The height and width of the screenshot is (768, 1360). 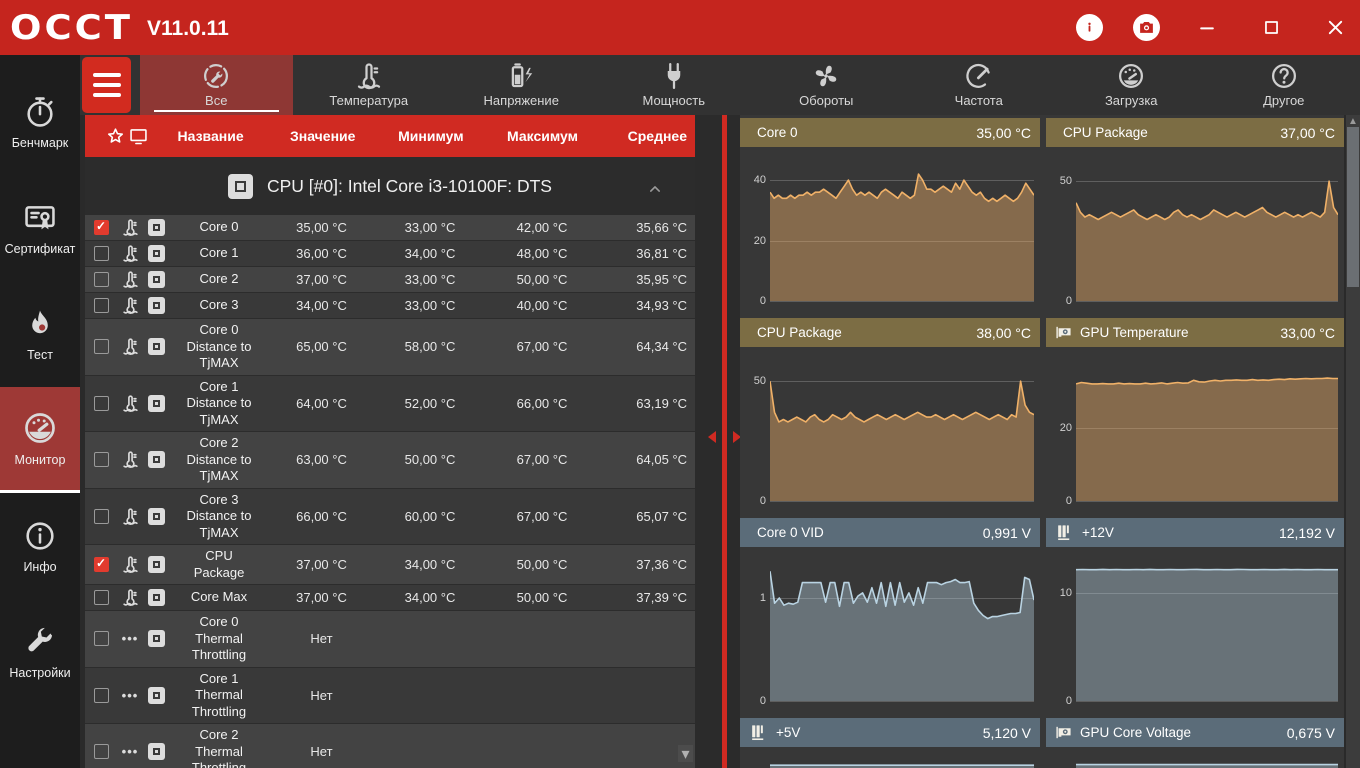 I want to click on graph-tile-header: GPU Core Voltage 0,675 V, so click(x=1195, y=732).